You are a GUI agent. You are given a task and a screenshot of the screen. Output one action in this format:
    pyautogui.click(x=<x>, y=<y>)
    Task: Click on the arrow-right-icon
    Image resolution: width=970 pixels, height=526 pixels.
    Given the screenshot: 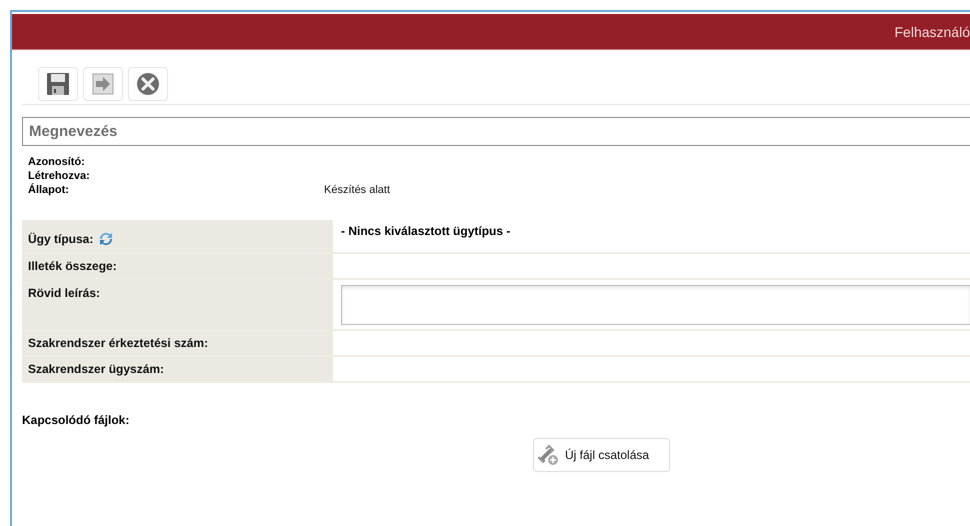 What is the action you would take?
    pyautogui.click(x=103, y=84)
    